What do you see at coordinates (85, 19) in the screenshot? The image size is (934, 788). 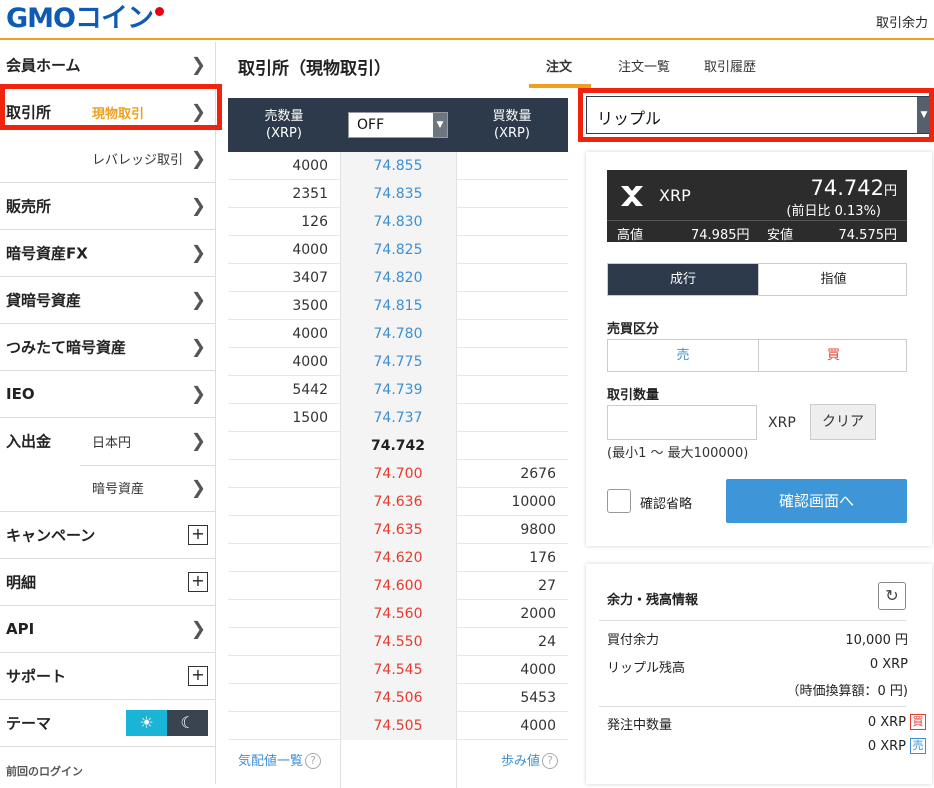 I see `gmo-coin-logo: GMOコイン` at bounding box center [85, 19].